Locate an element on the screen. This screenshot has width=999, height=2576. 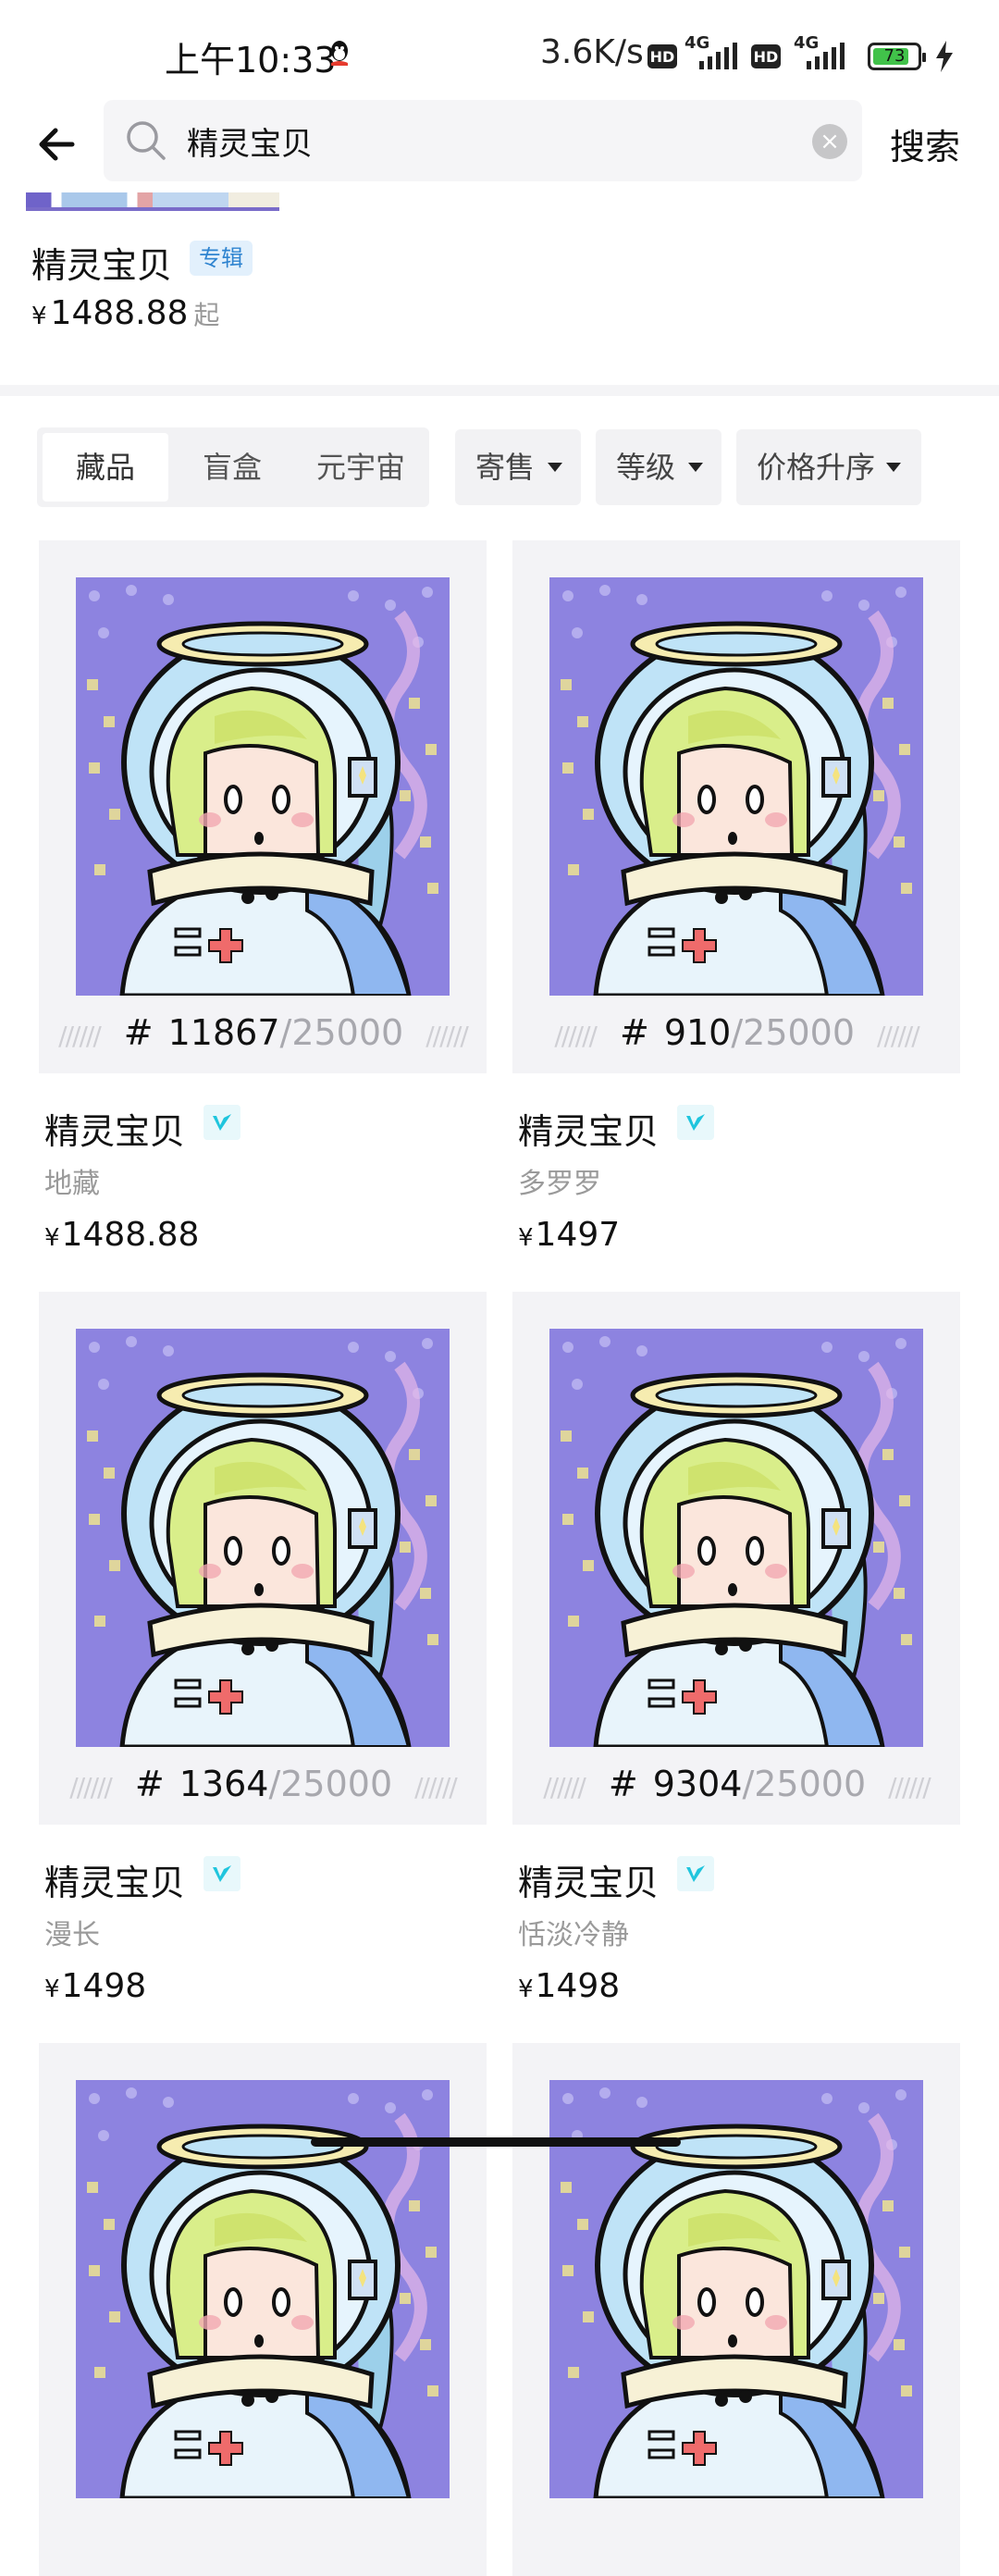
qq-icon is located at coordinates (339, 53).